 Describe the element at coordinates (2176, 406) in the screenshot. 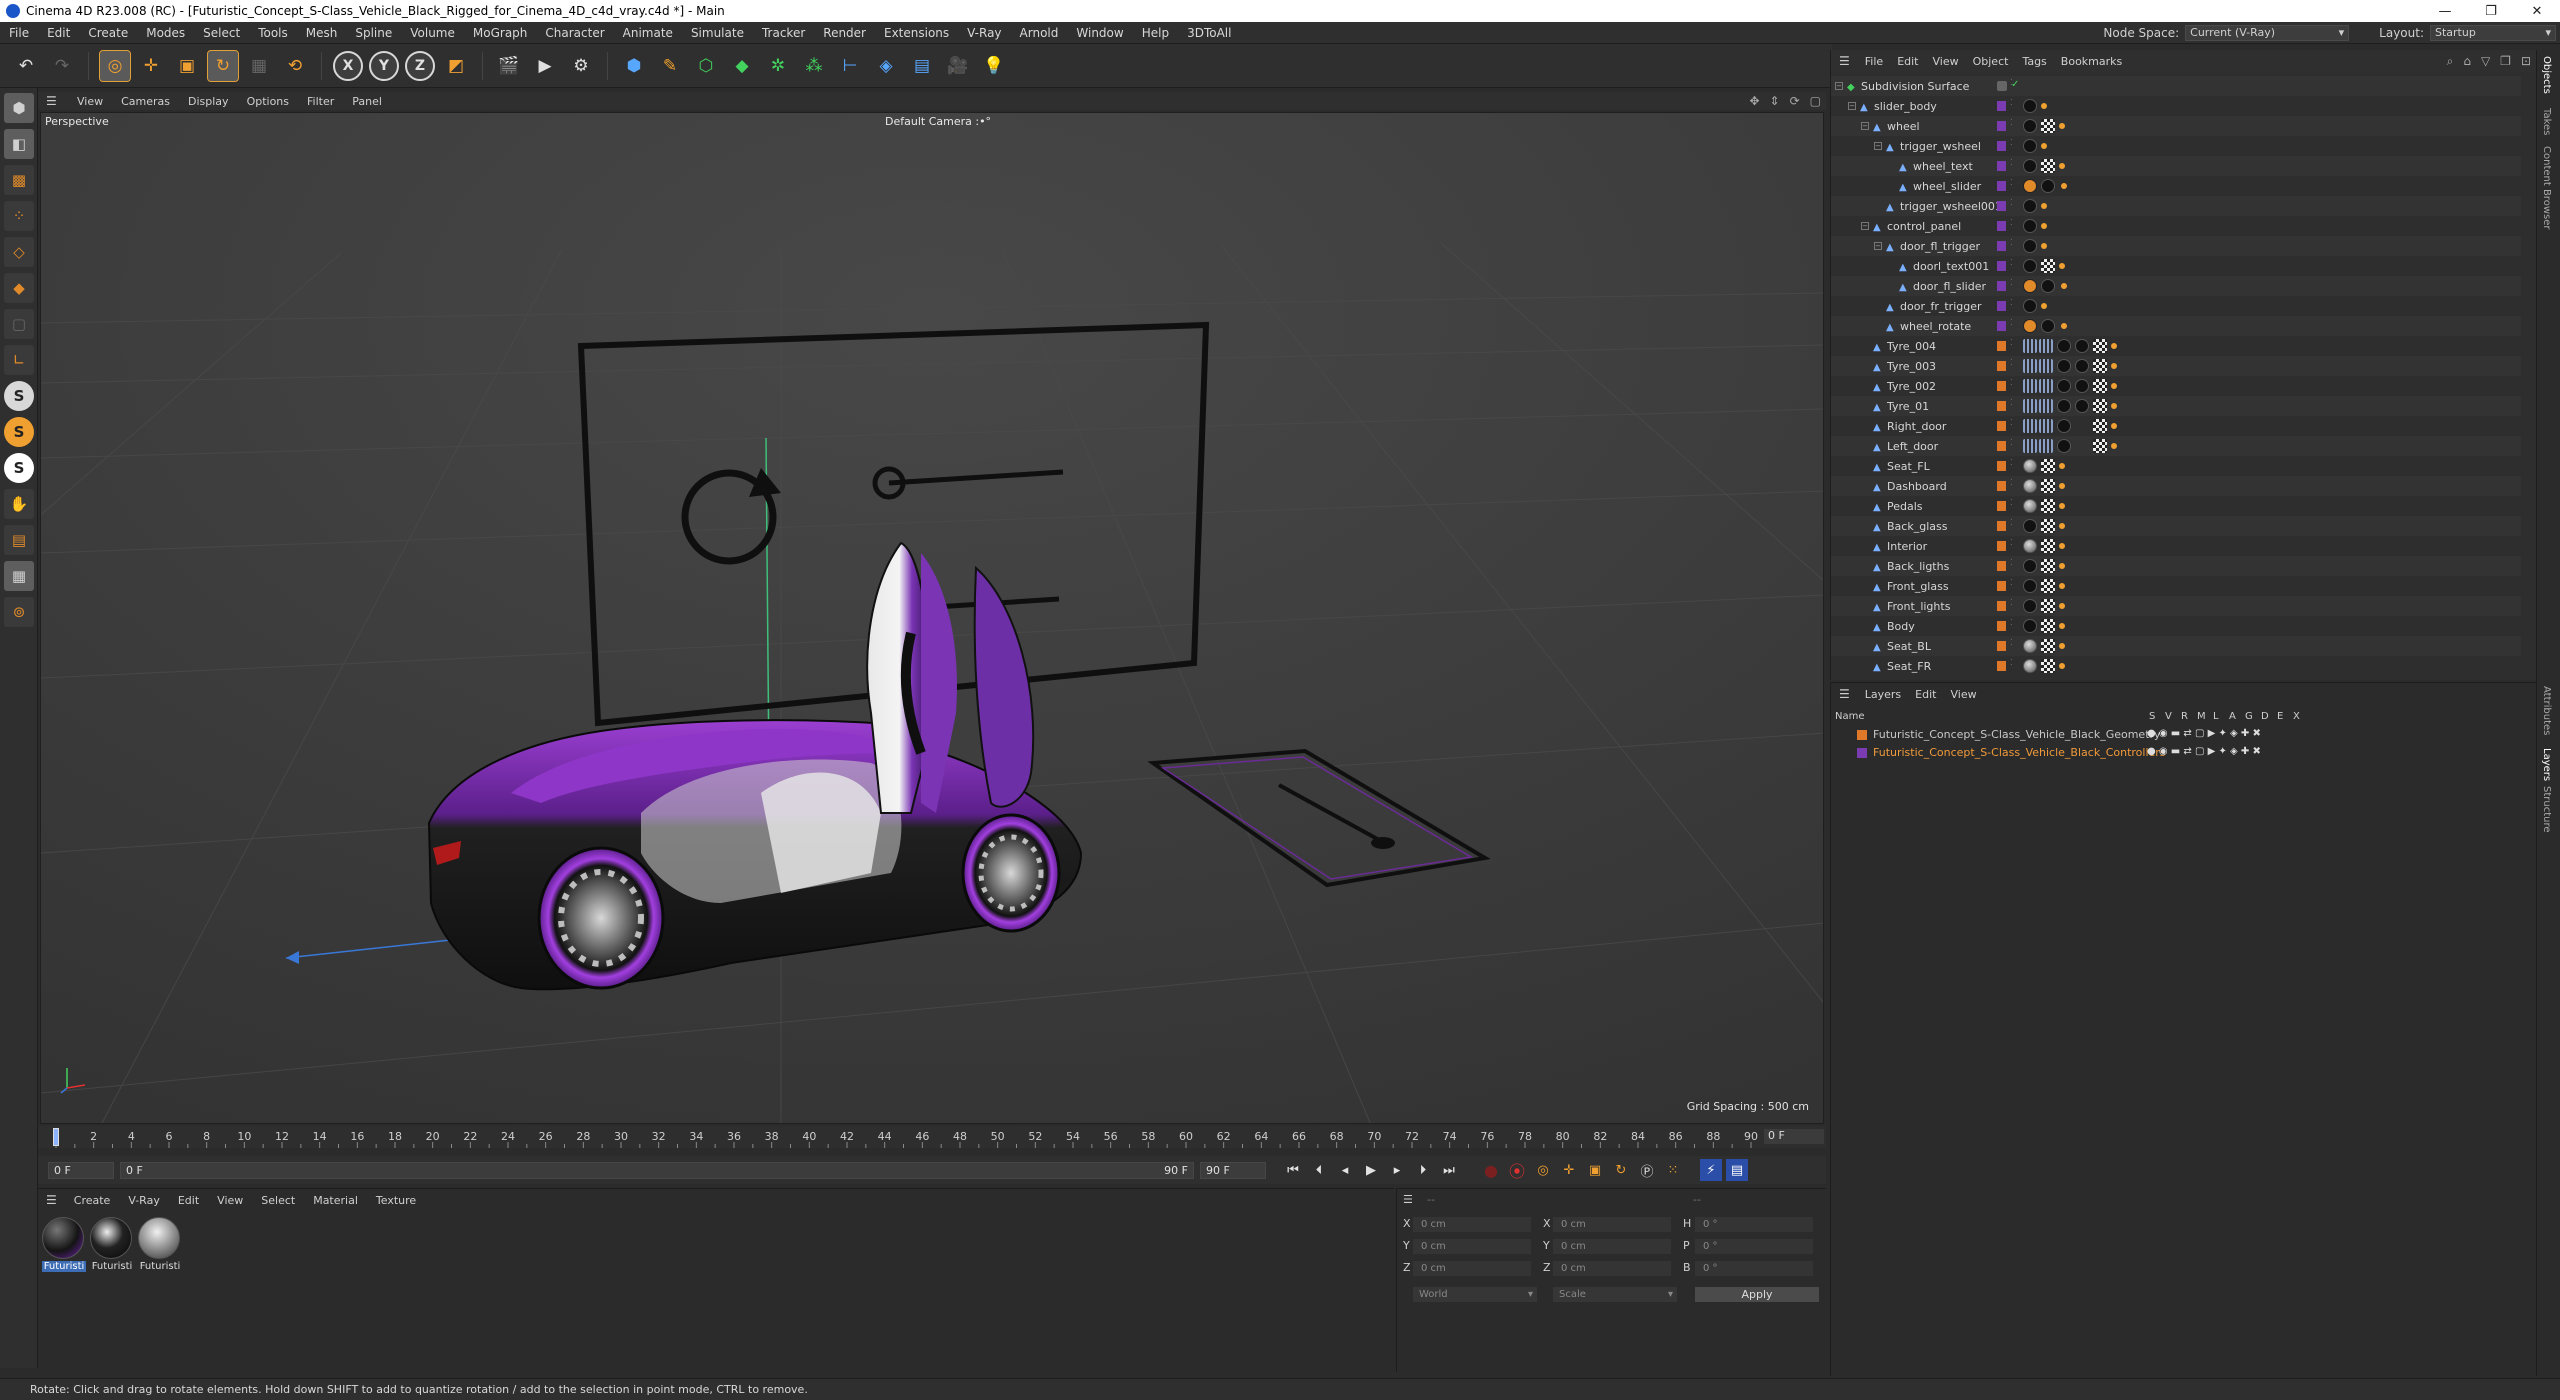

I see `object-row: ▲ Tyre_01 ⁚` at that location.